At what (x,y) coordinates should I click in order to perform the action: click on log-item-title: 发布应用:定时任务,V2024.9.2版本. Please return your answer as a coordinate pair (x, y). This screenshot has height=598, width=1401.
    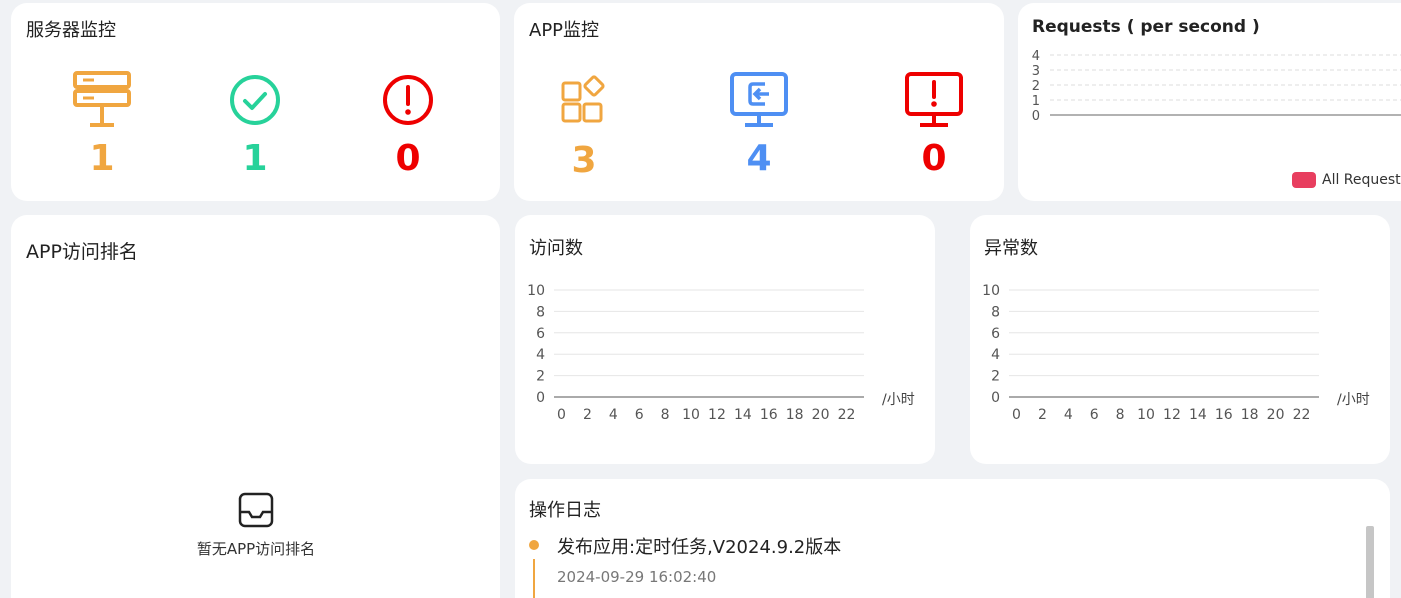
    Looking at the image, I should click on (699, 546).